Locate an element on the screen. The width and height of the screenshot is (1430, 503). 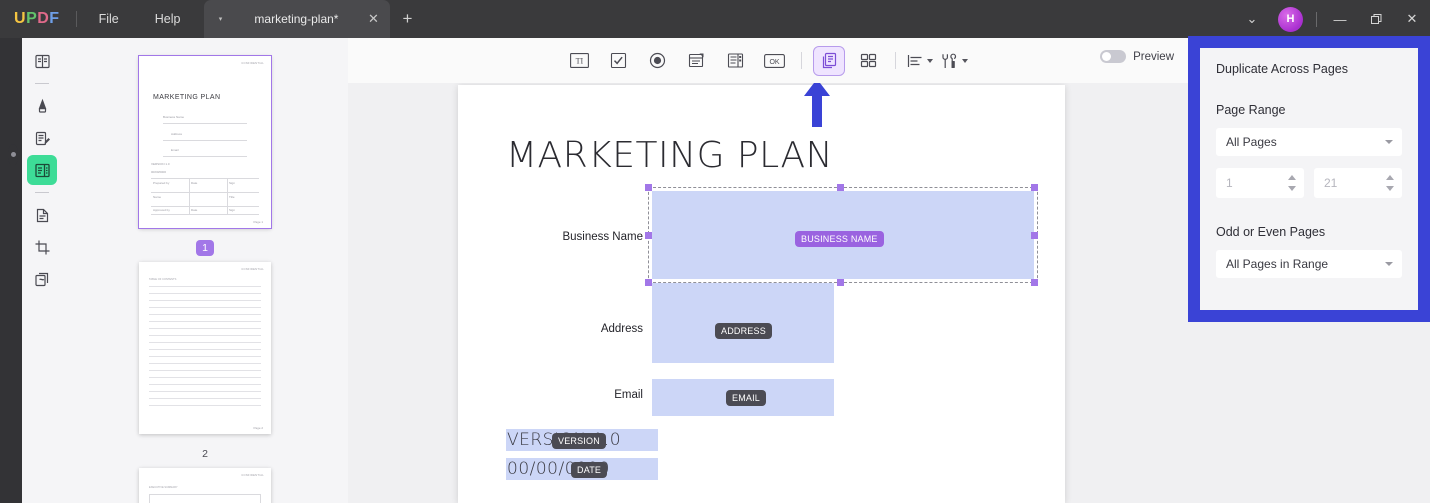
document-tab: ▾ marketing-plan* ✕ is located at coordinates (297, 19).